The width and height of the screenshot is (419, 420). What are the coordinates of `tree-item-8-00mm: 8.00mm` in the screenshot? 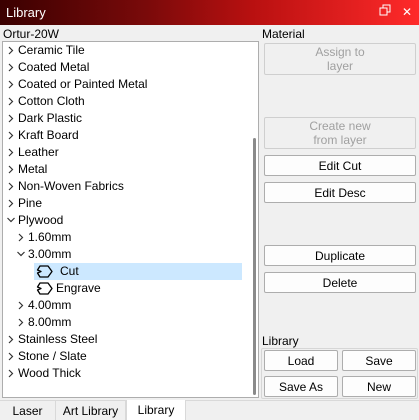 It's located at (125, 322).